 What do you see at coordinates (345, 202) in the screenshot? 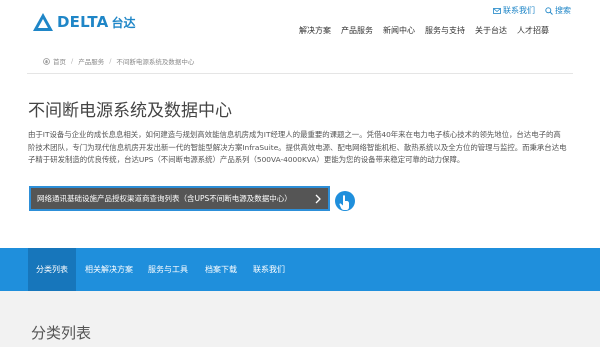
I see `hand-pointer-icon` at bounding box center [345, 202].